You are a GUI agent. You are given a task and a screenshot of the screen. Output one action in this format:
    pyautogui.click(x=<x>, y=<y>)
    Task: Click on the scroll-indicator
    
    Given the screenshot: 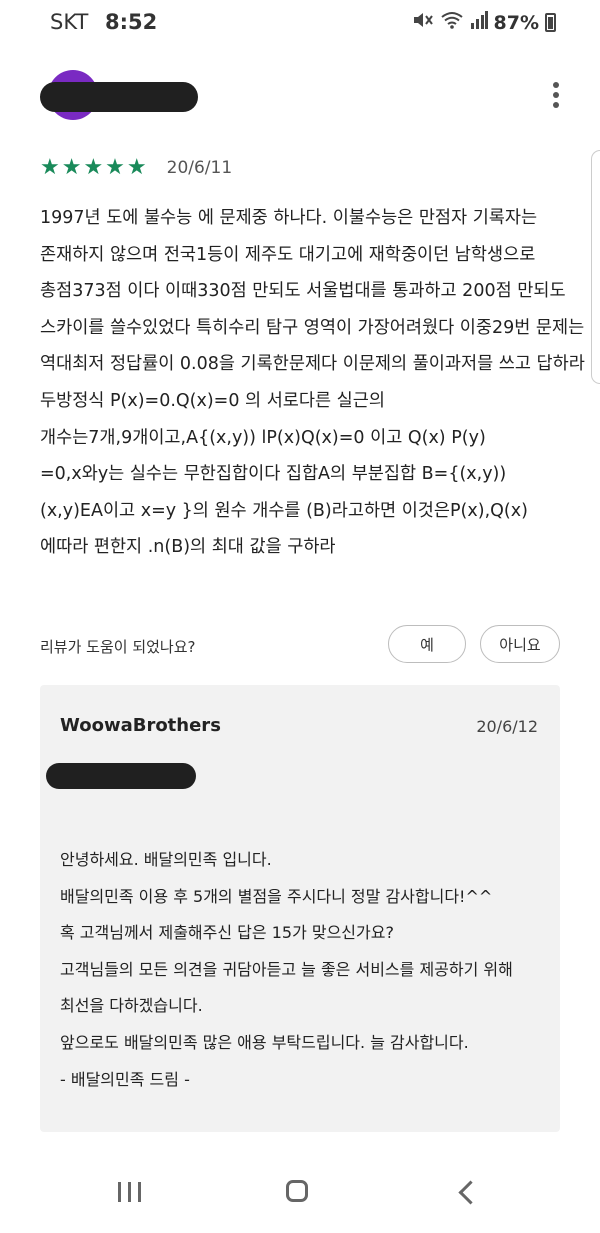 What is the action you would take?
    pyautogui.click(x=595, y=267)
    